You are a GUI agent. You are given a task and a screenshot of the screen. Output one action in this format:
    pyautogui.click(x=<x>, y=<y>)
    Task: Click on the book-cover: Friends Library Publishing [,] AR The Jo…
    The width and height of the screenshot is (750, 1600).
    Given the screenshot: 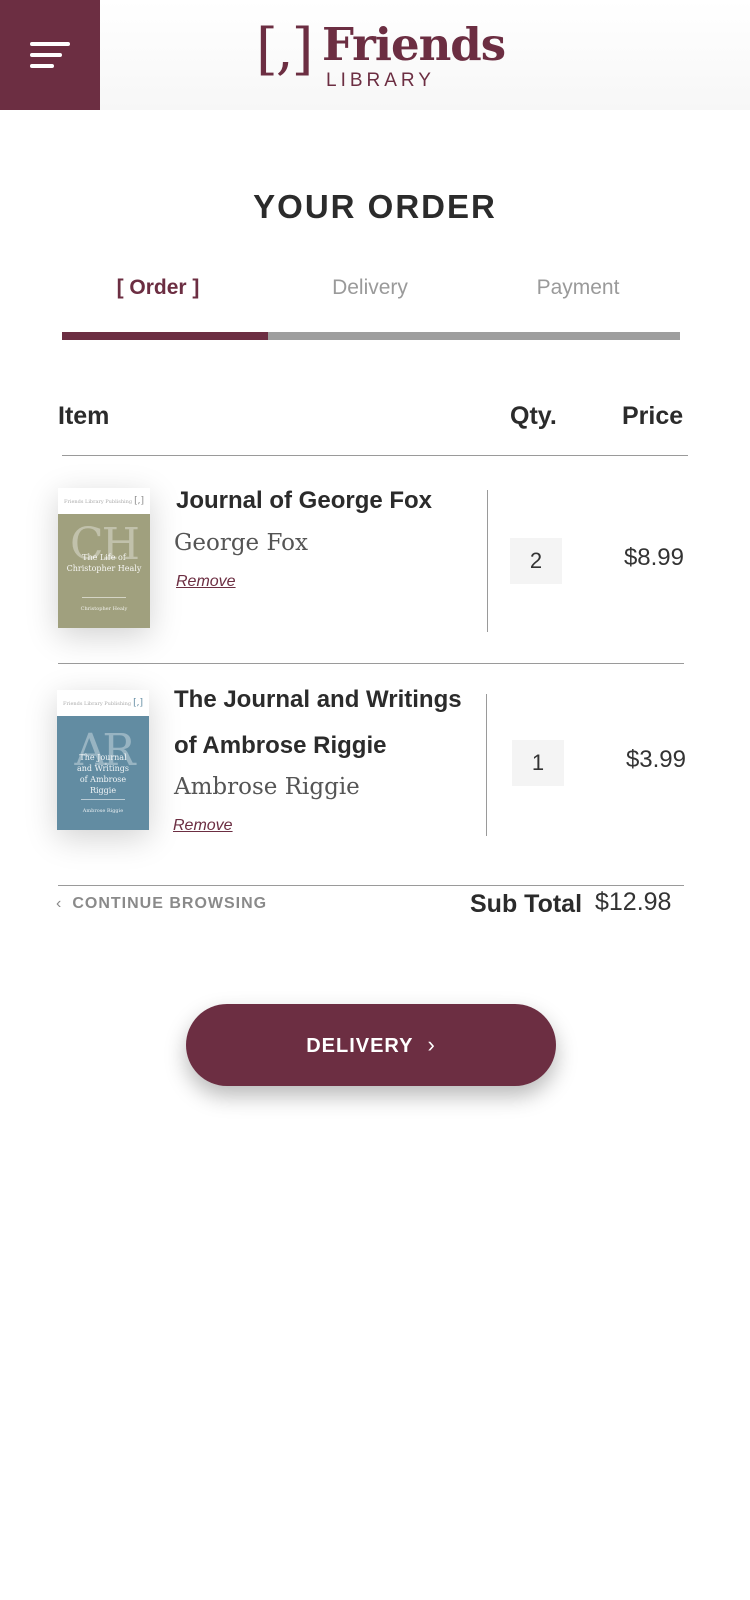 What is the action you would take?
    pyautogui.click(x=103, y=760)
    